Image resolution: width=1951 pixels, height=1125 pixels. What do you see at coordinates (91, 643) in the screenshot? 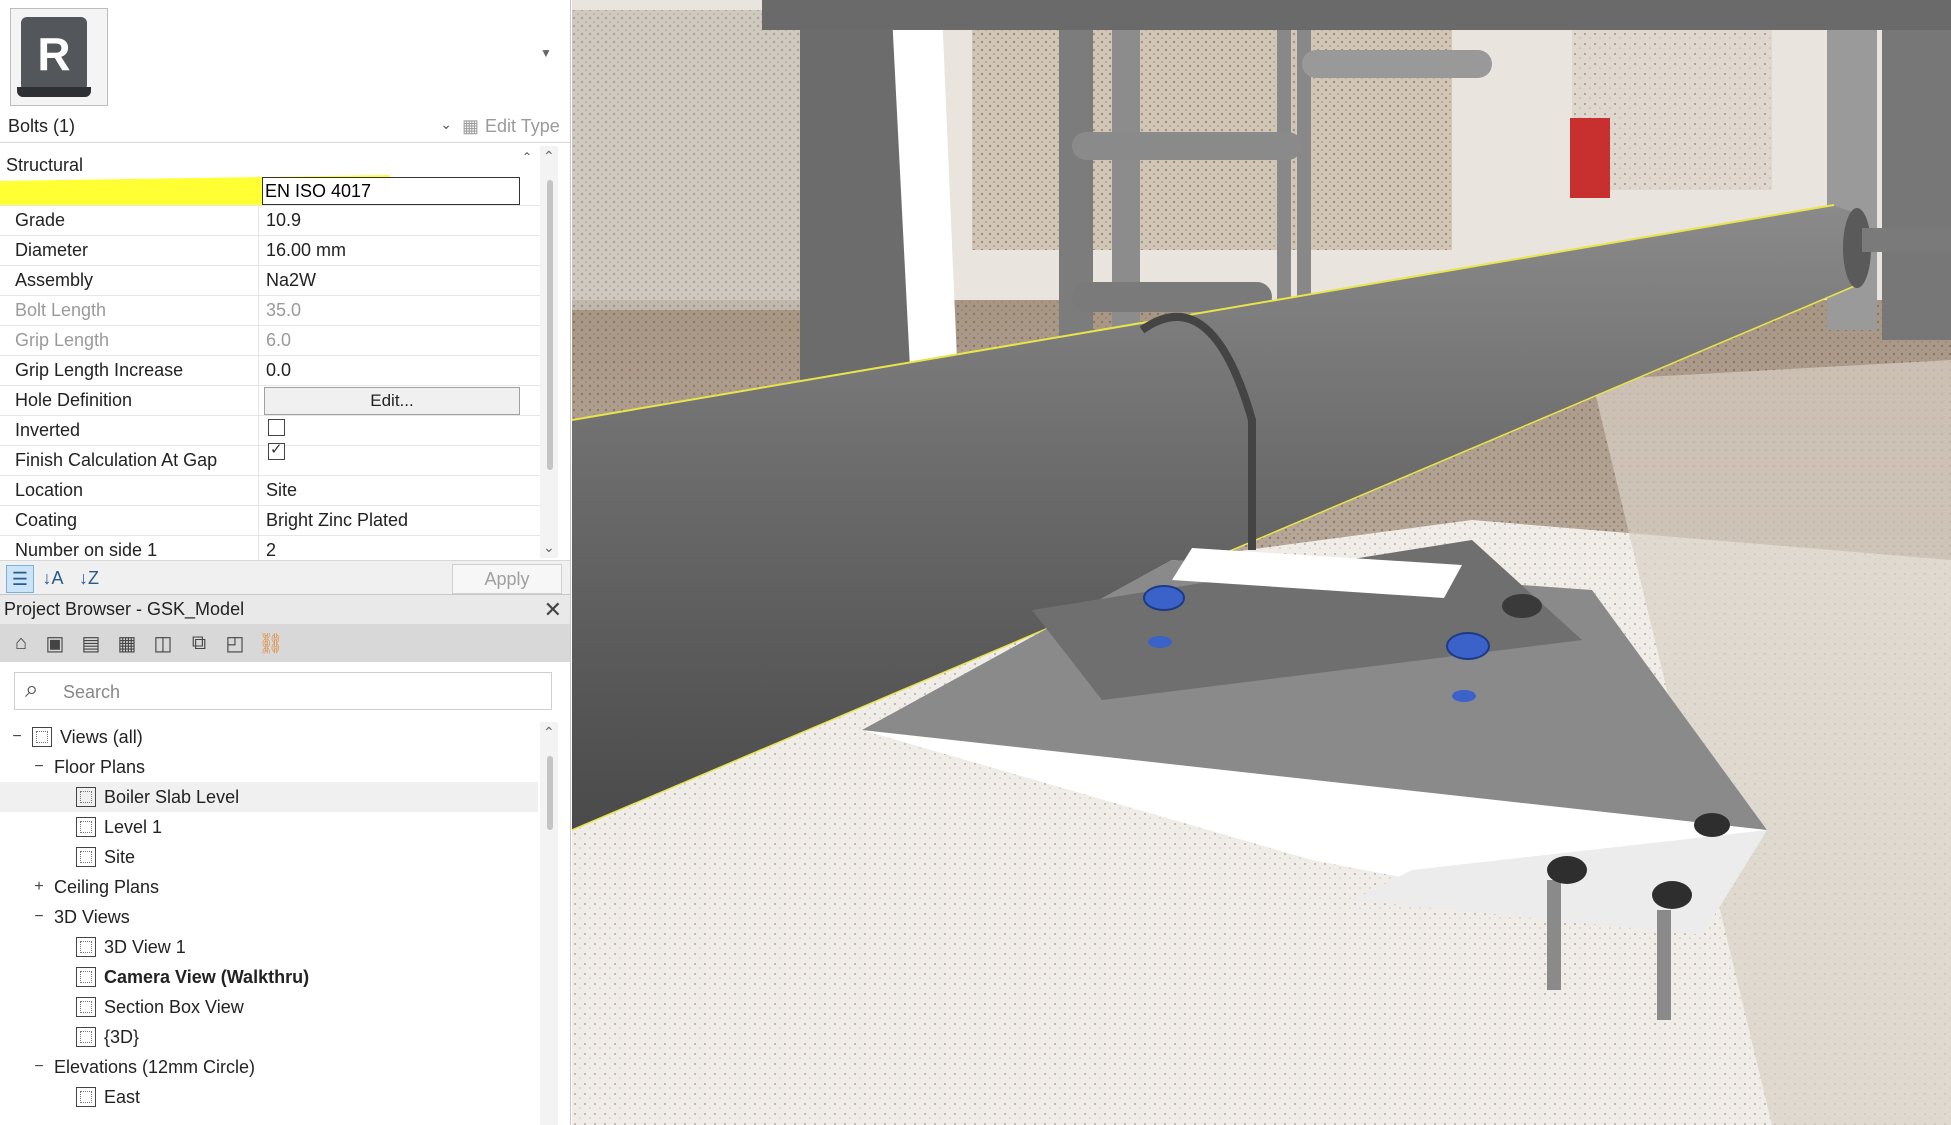
I see `legend-icon: ▤` at bounding box center [91, 643].